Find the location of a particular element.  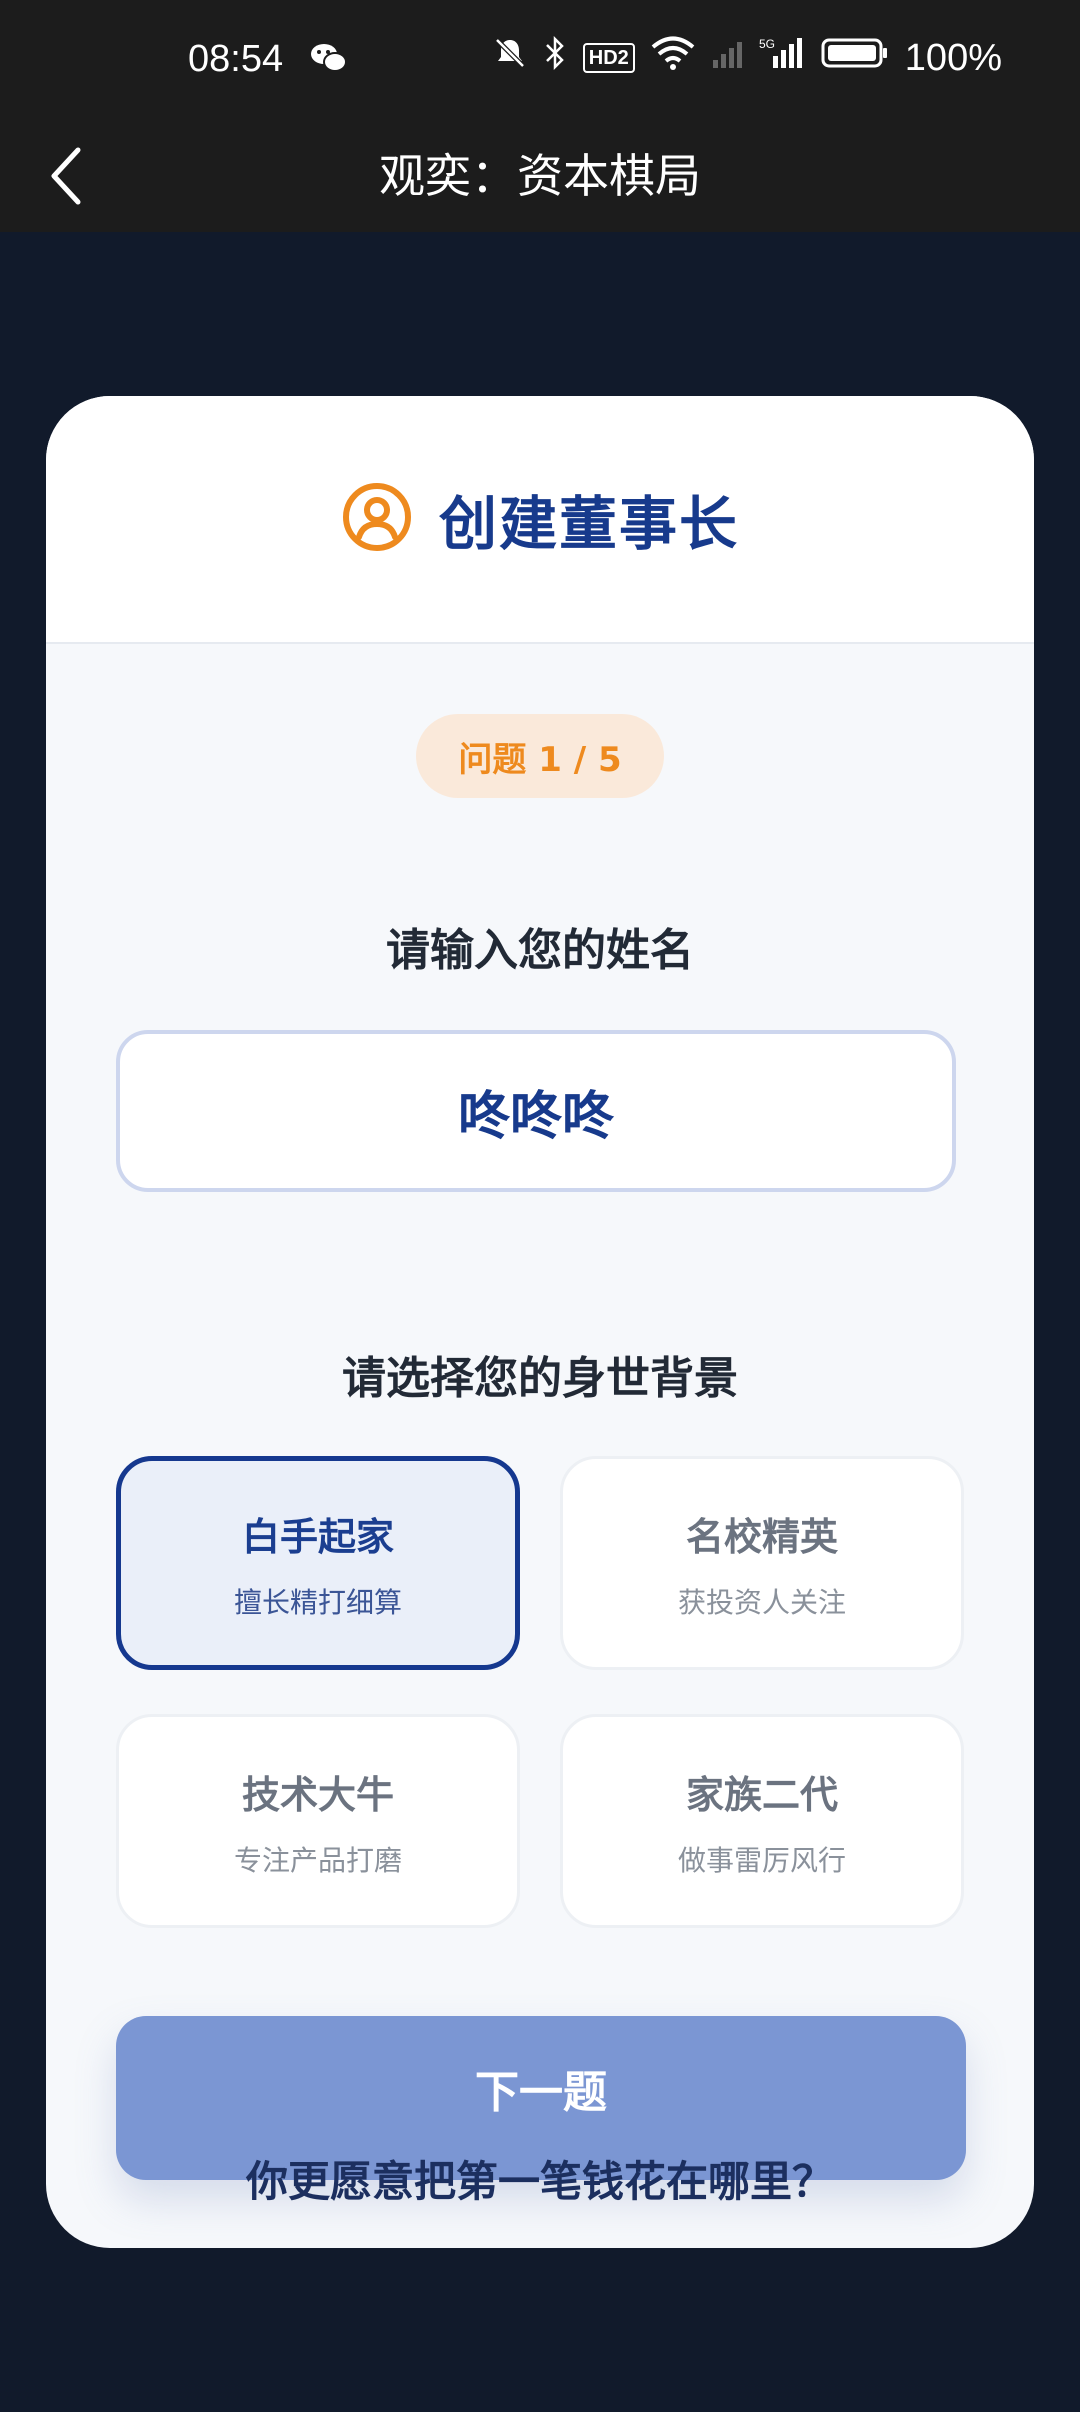

background-option-tech-expert: 技术大牛 专注产品打磨 is located at coordinates (318, 1821).